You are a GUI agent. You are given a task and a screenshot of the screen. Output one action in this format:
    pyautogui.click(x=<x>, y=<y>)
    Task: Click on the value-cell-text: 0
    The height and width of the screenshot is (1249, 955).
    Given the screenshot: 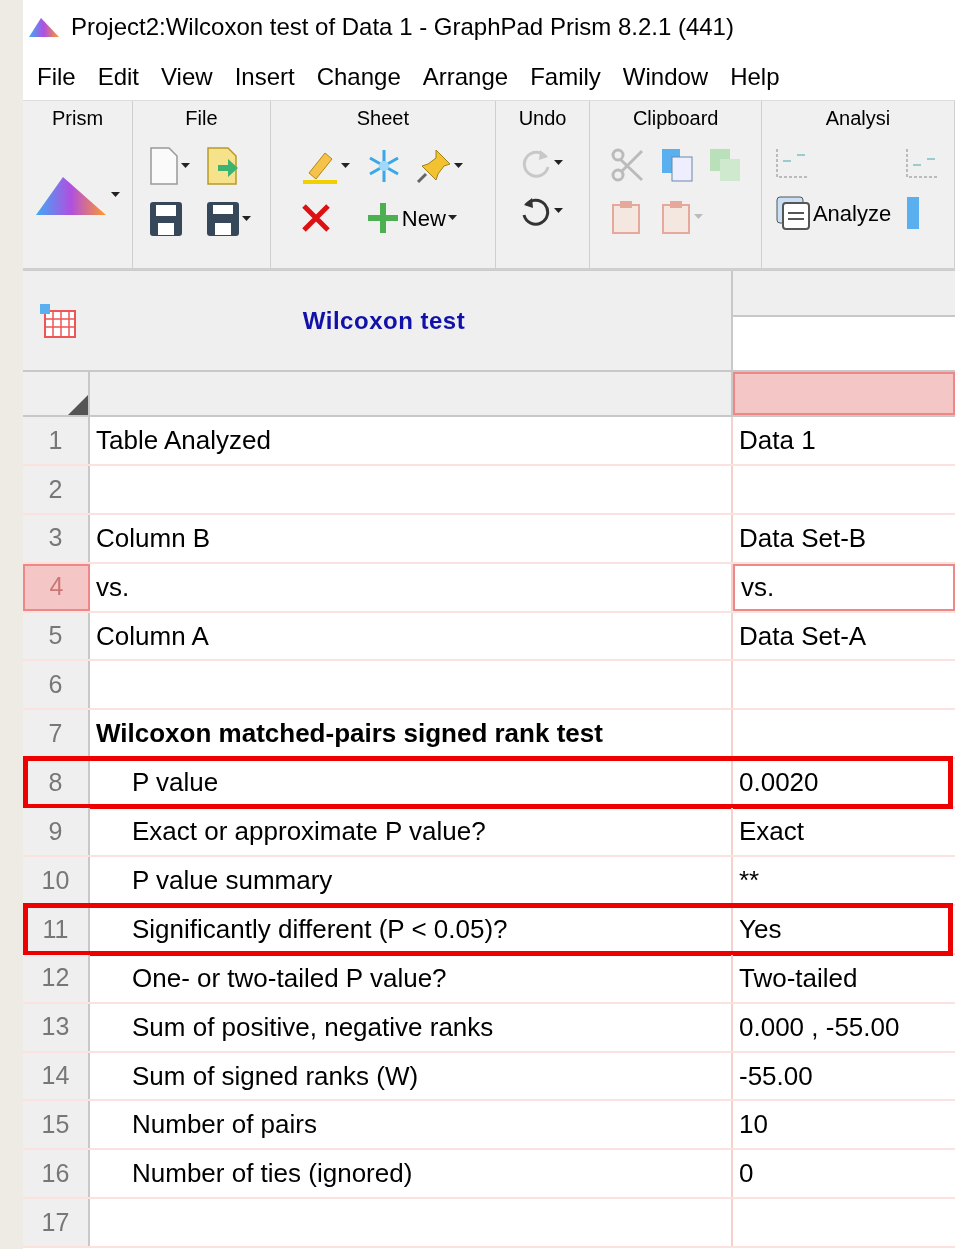 What is the action you would take?
    pyautogui.click(x=746, y=1174)
    